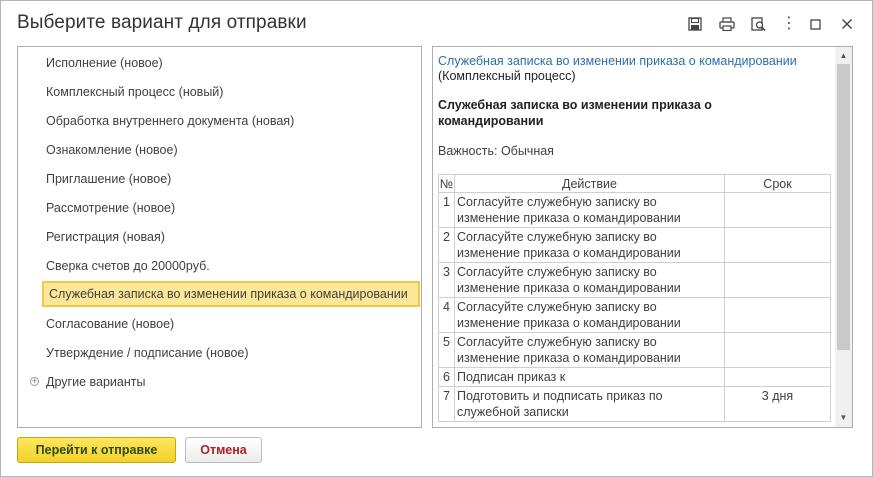  Describe the element at coordinates (777, 183) in the screenshot. I see `column-header-term: Срок` at that location.